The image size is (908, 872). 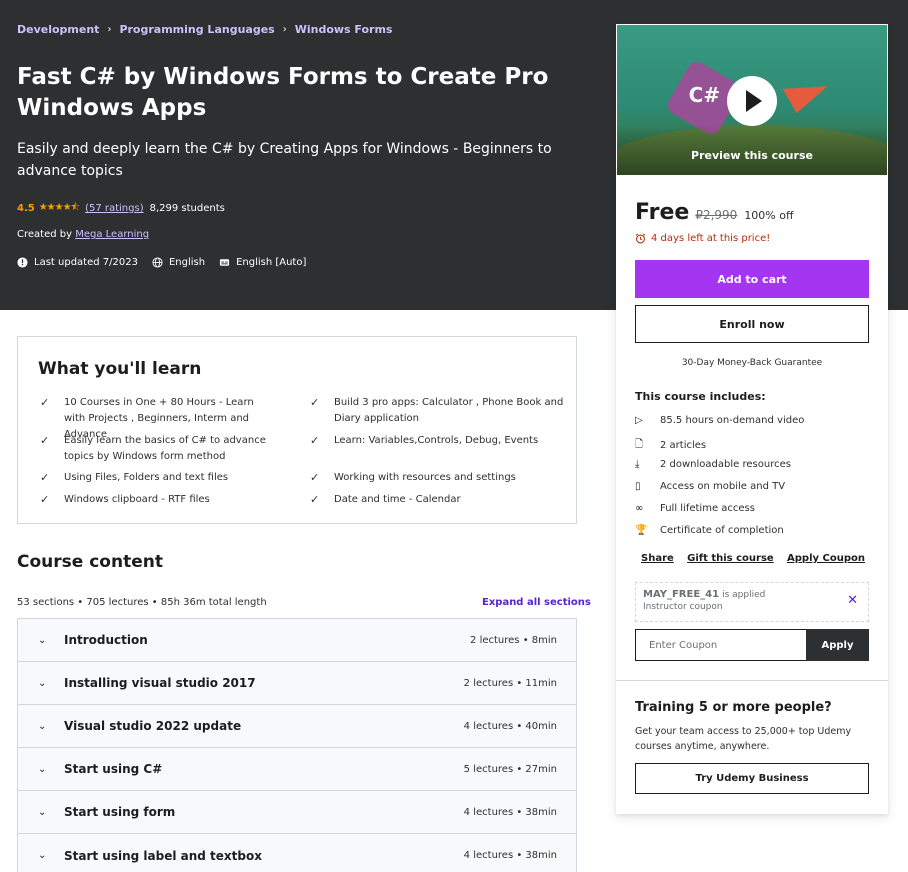 What do you see at coordinates (752, 778) in the screenshot?
I see `try-udemy-business-button: Try Udemy Business` at bounding box center [752, 778].